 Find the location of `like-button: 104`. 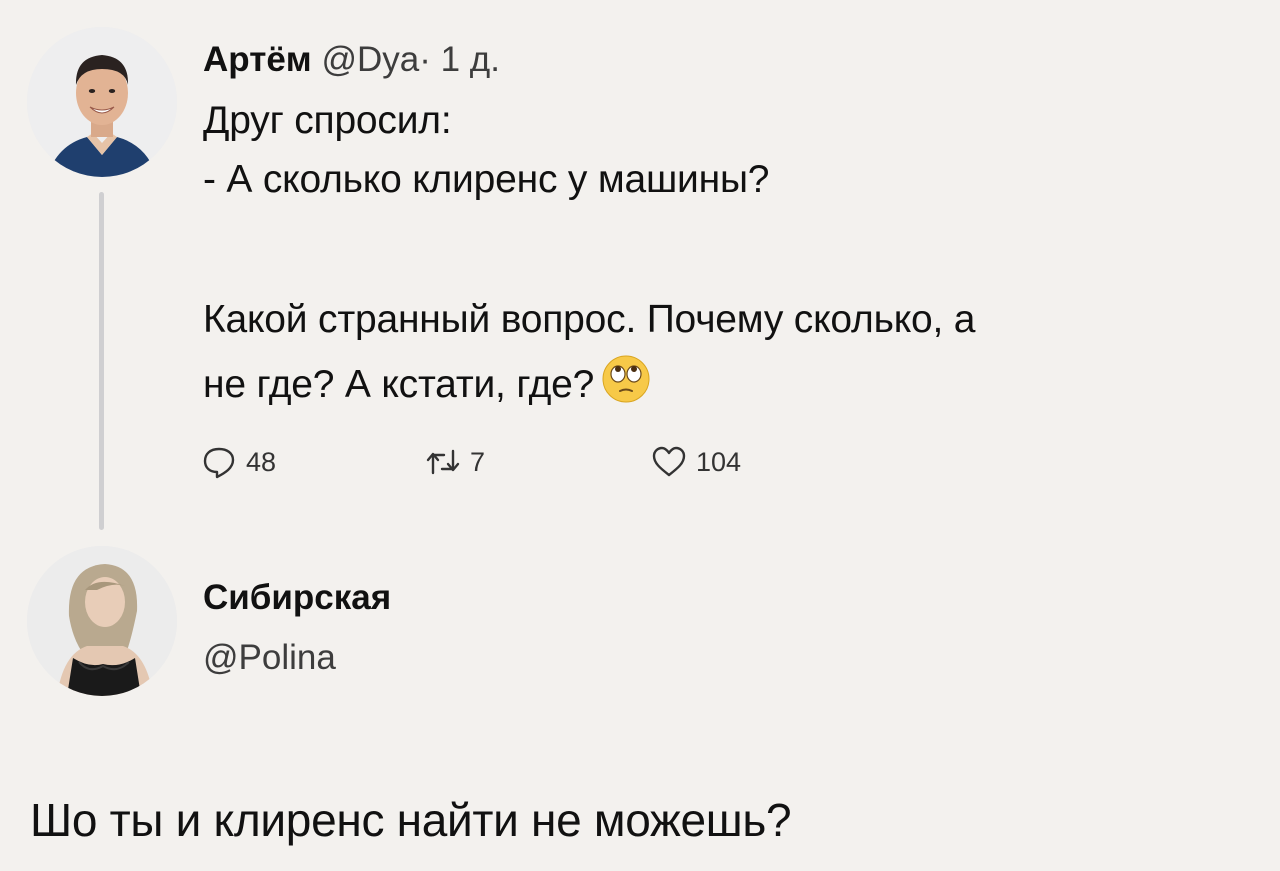

like-button: 104 is located at coordinates (695, 462).